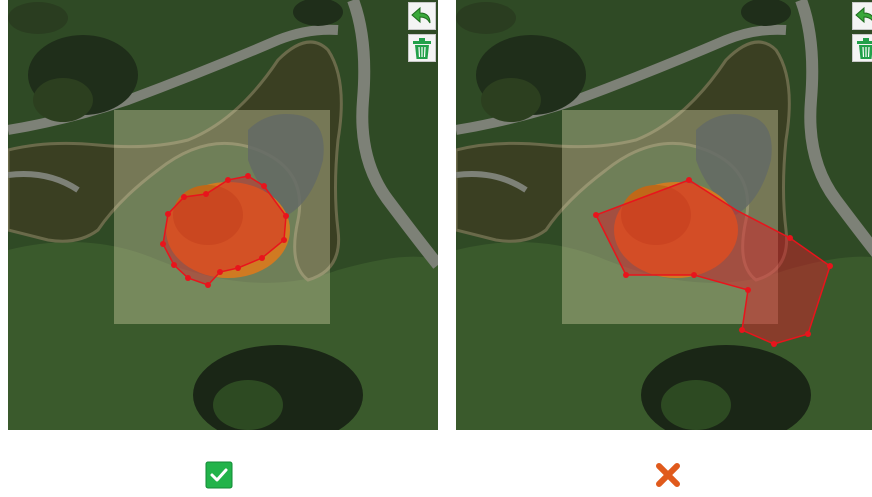 The height and width of the screenshot is (497, 872). I want to click on result-incorrect, so click(668, 475).